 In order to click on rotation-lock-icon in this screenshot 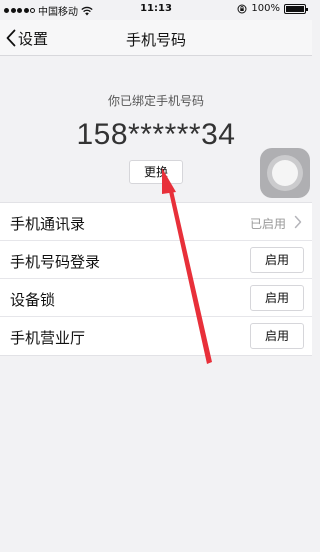, I will do `click(242, 8)`.